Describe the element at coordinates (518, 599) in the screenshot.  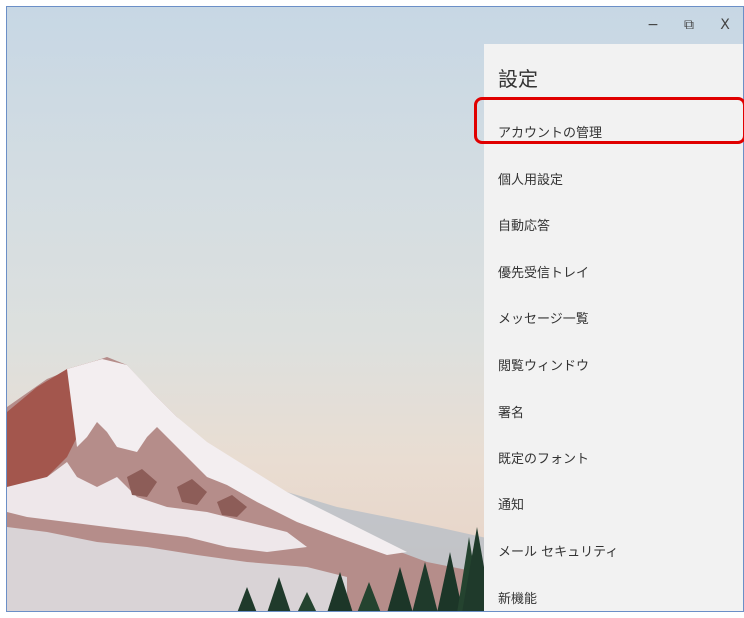
I see `menu-item-label: 新機能` at that location.